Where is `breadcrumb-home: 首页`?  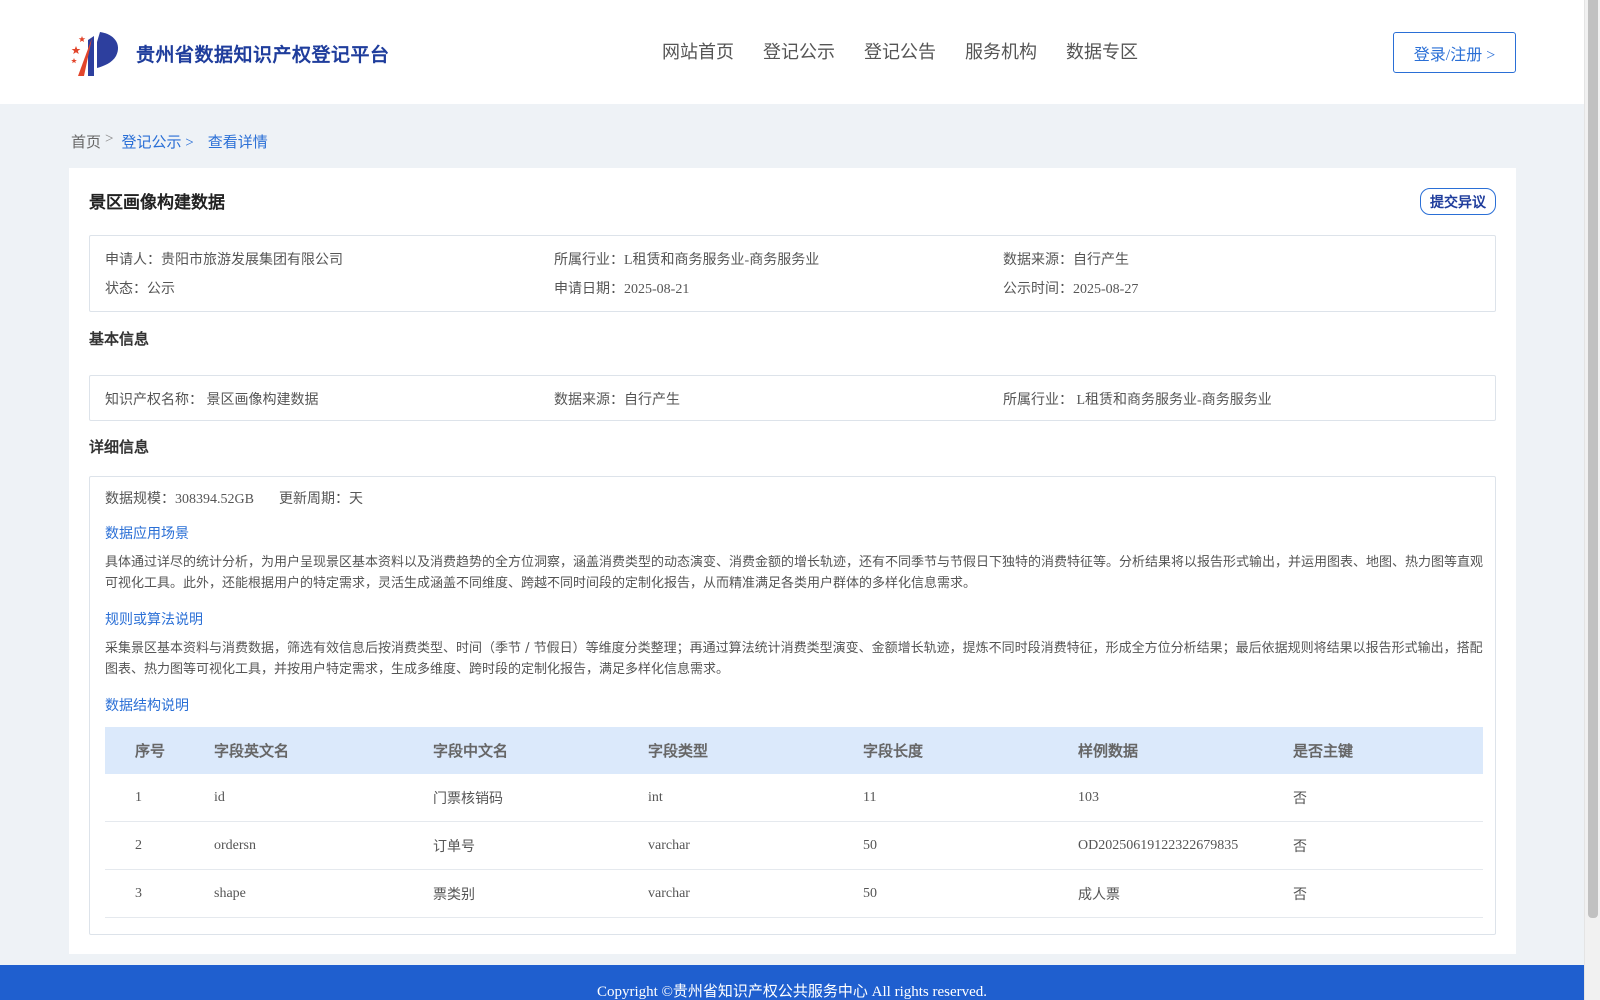 breadcrumb-home: 首页 is located at coordinates (86, 141).